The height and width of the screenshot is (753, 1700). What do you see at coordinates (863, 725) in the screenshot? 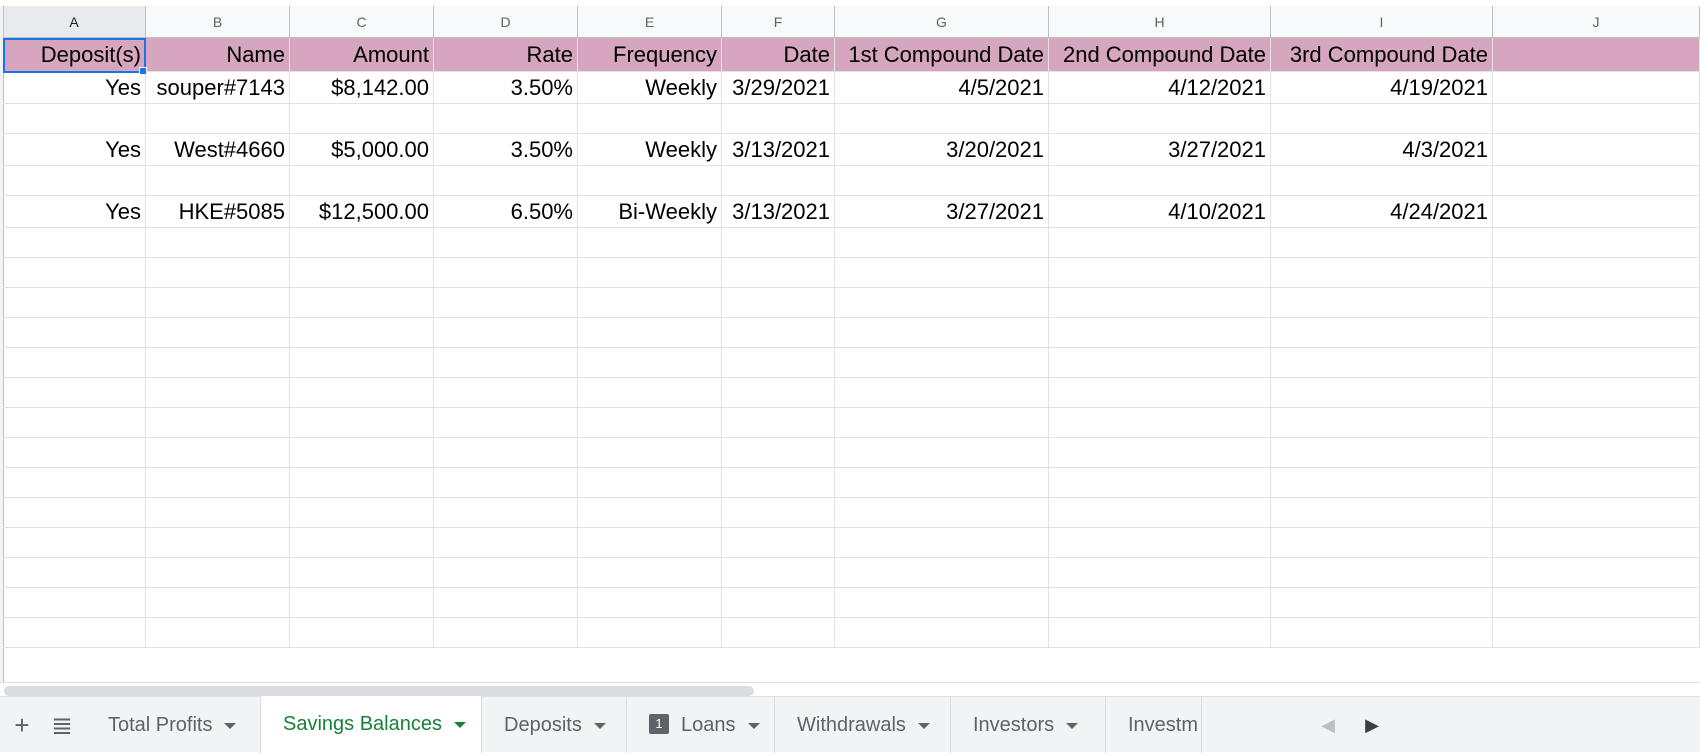
I see `tab-withdrawals: Withdrawals` at bounding box center [863, 725].